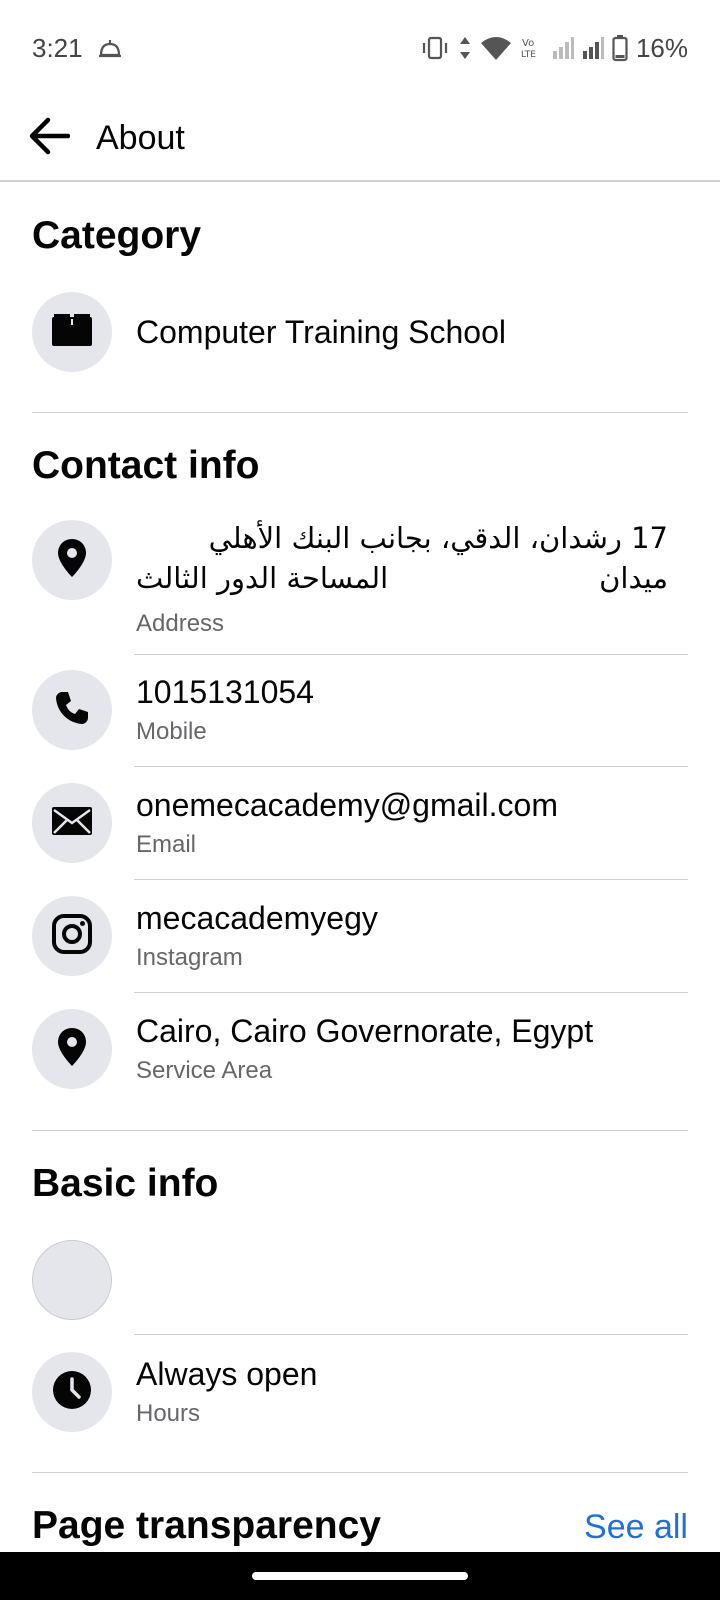 The height and width of the screenshot is (1600, 720). I want to click on book-icon, so click(72, 332).